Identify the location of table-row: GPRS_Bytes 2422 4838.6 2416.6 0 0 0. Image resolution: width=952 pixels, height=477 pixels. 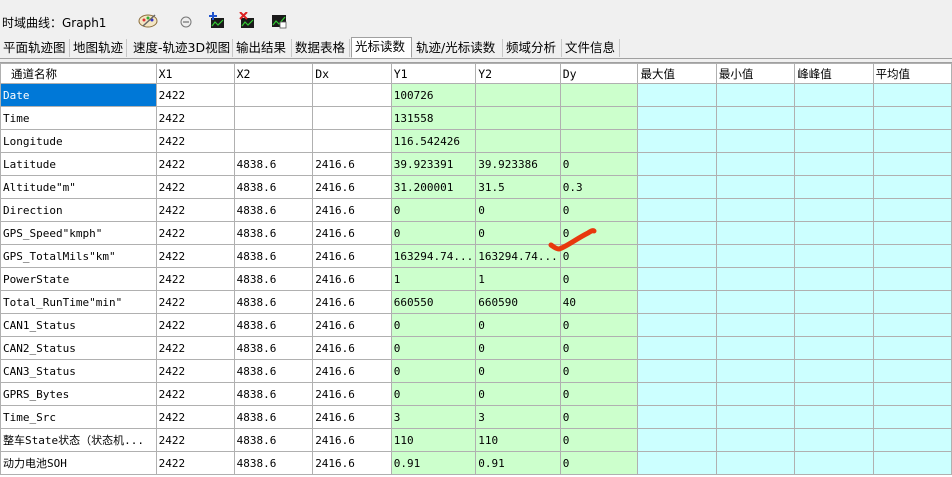
(476, 394).